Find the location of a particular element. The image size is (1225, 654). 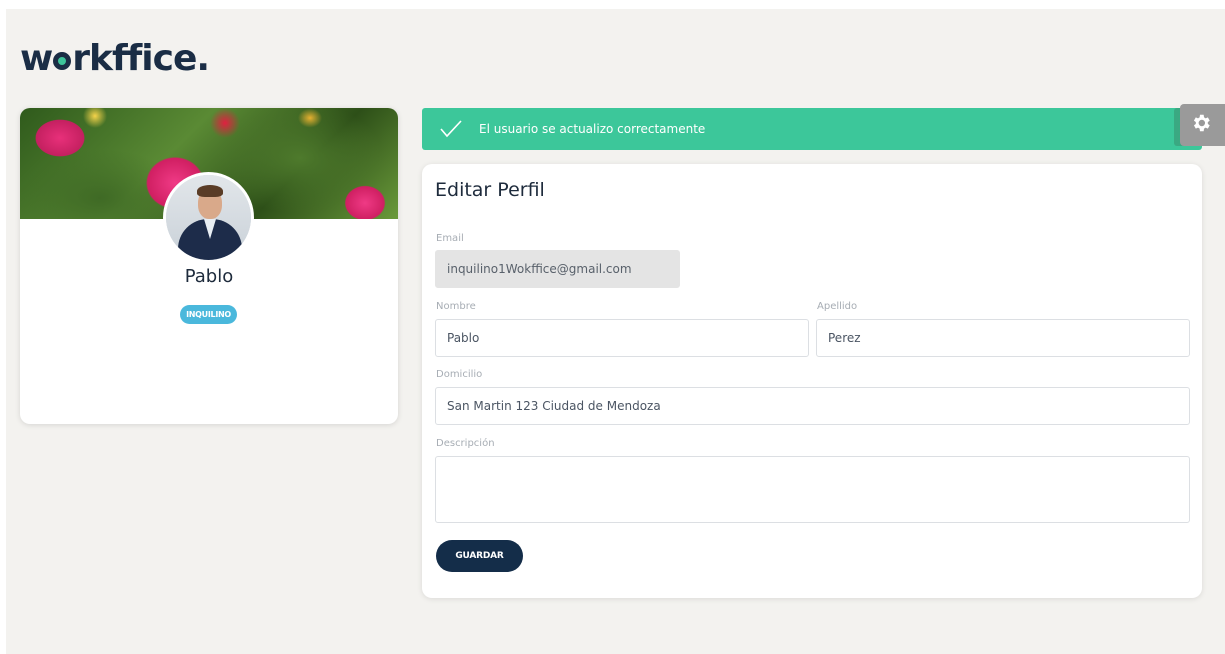

alert-message: El usuario se actualizo correctamente is located at coordinates (592, 129).